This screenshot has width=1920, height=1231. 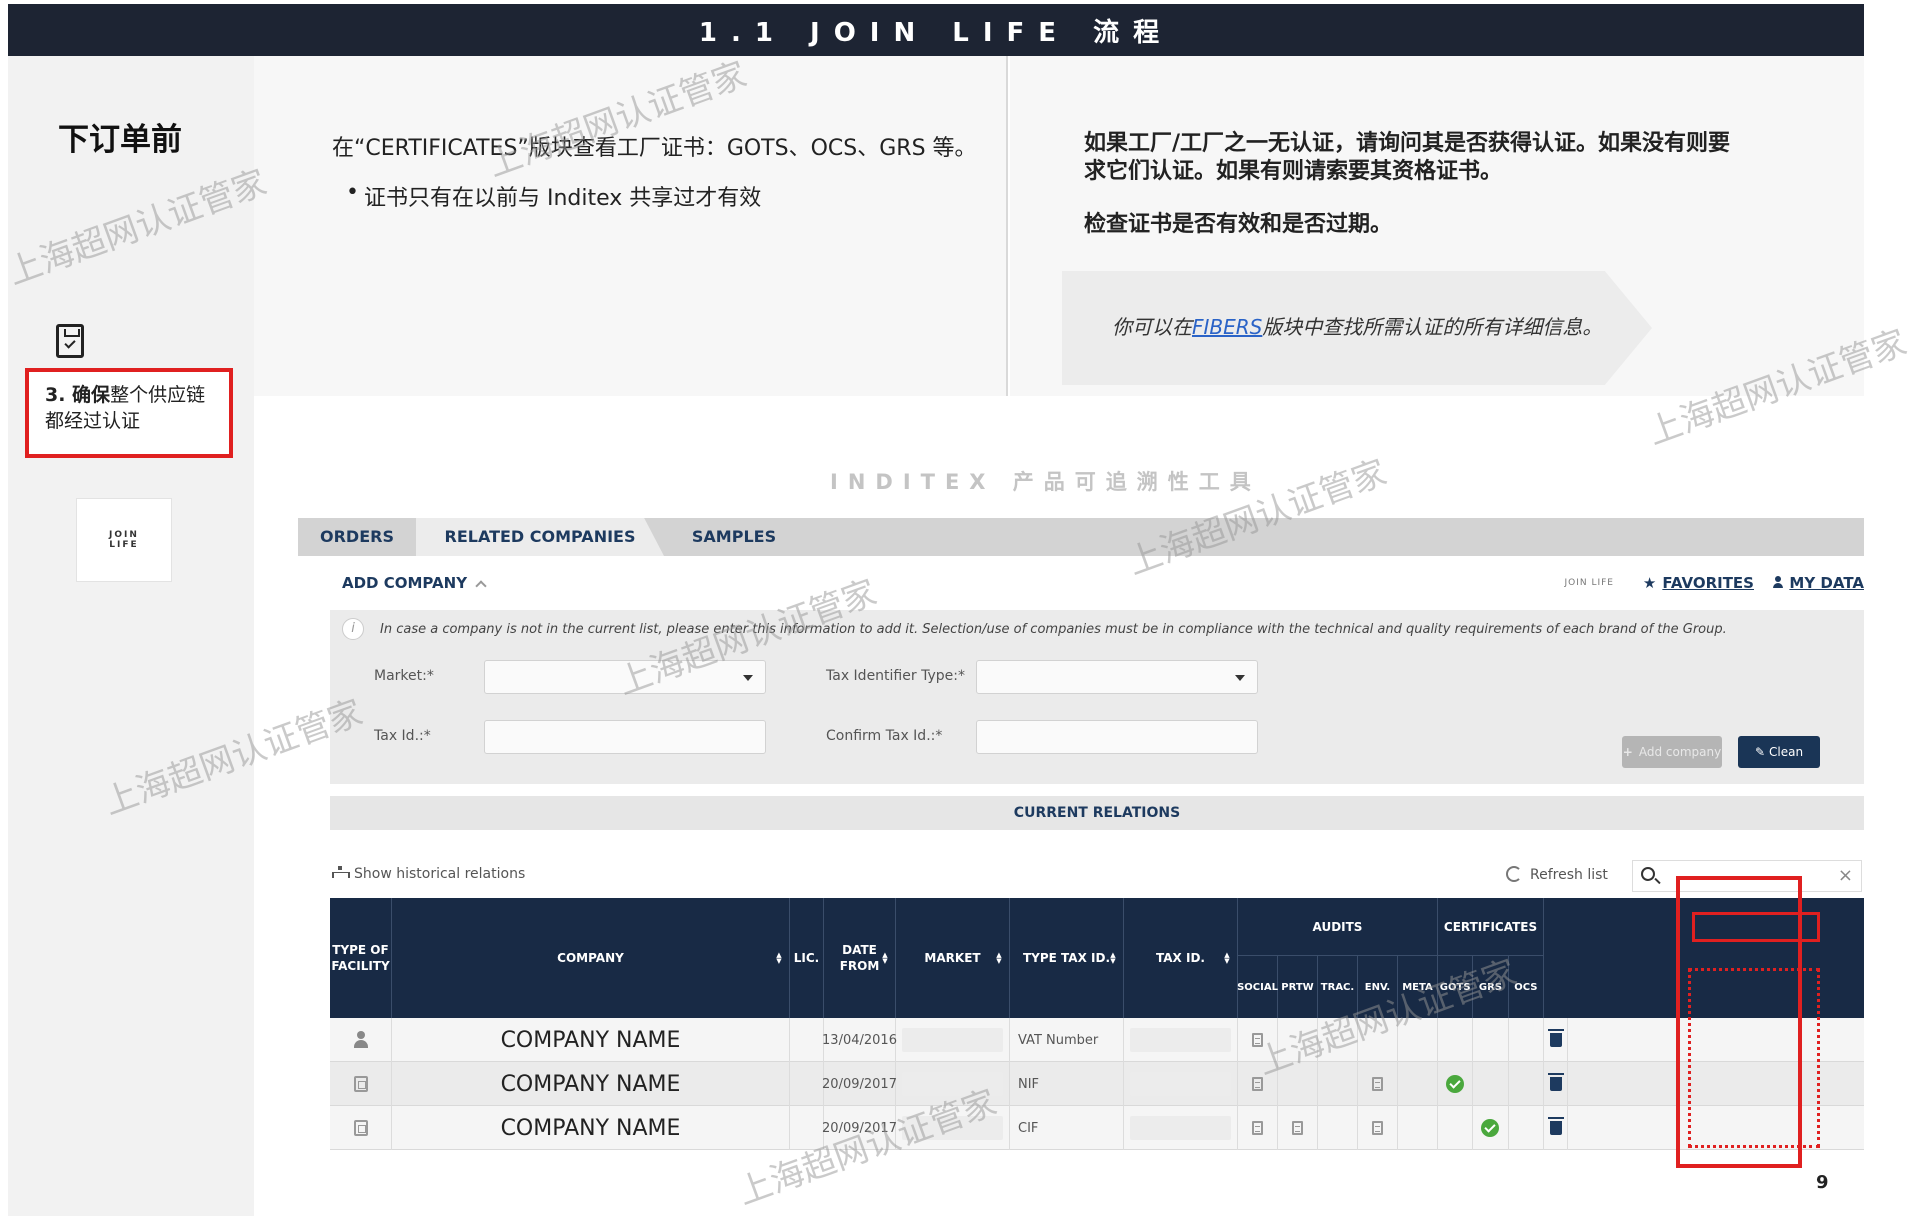 What do you see at coordinates (405, 583) in the screenshot?
I see `add-company-label: ADD COMPANY` at bounding box center [405, 583].